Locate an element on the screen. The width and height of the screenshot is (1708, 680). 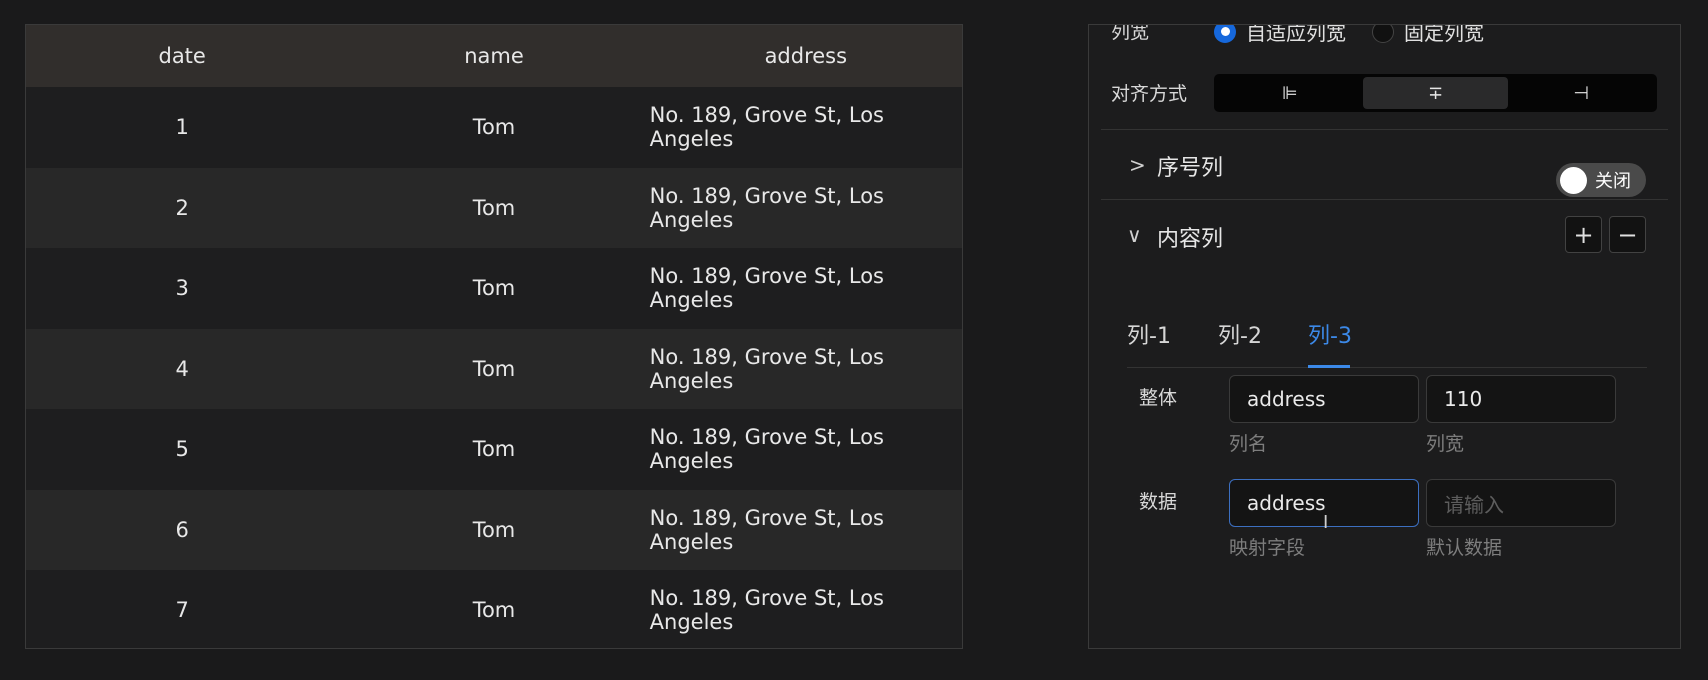
align-right-icon: ⊣ is located at coordinates (1581, 93).